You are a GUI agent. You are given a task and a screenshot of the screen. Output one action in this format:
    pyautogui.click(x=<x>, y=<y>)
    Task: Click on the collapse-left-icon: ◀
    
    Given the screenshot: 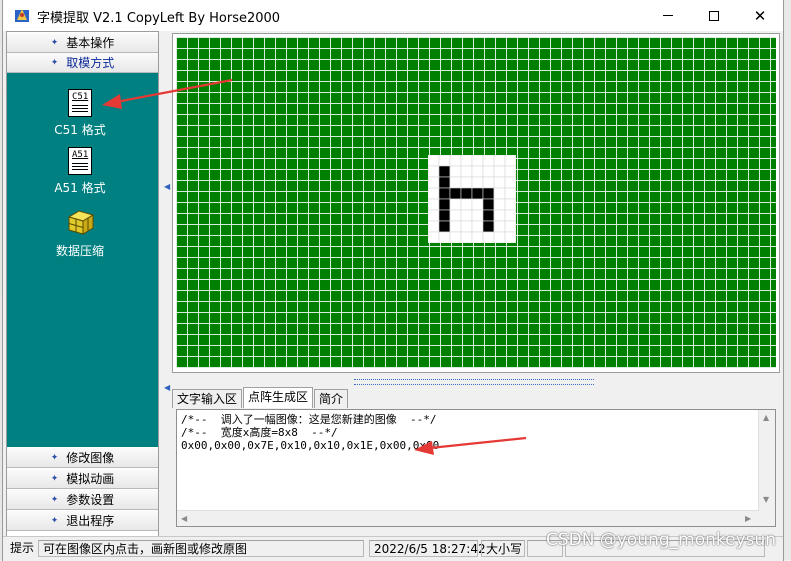 What is the action you would take?
    pyautogui.click(x=167, y=187)
    